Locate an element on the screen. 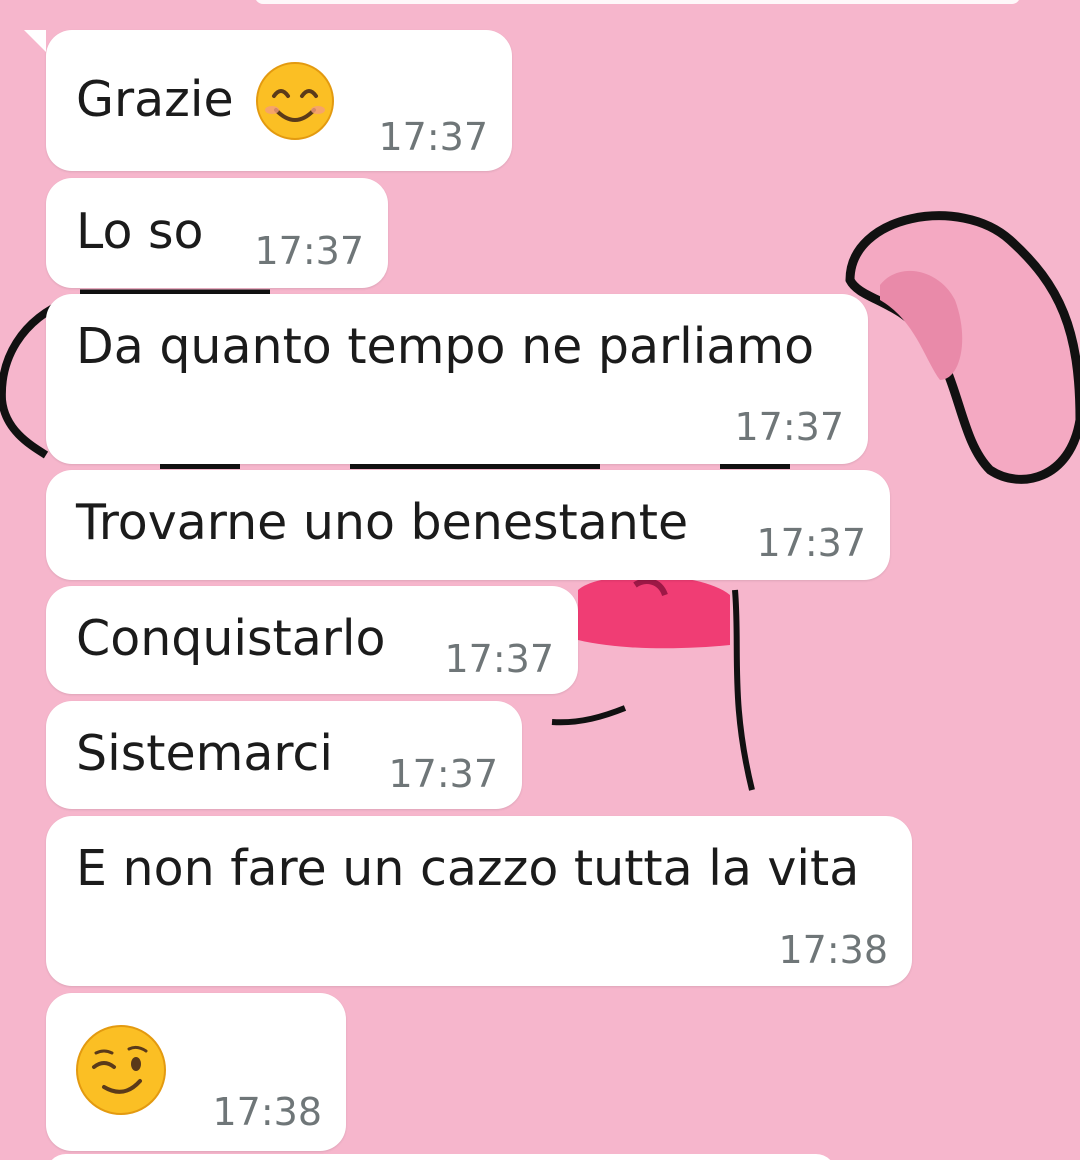 This screenshot has height=1160, width=1080. message-bubble: Lo so 17:37 is located at coordinates (217, 233).